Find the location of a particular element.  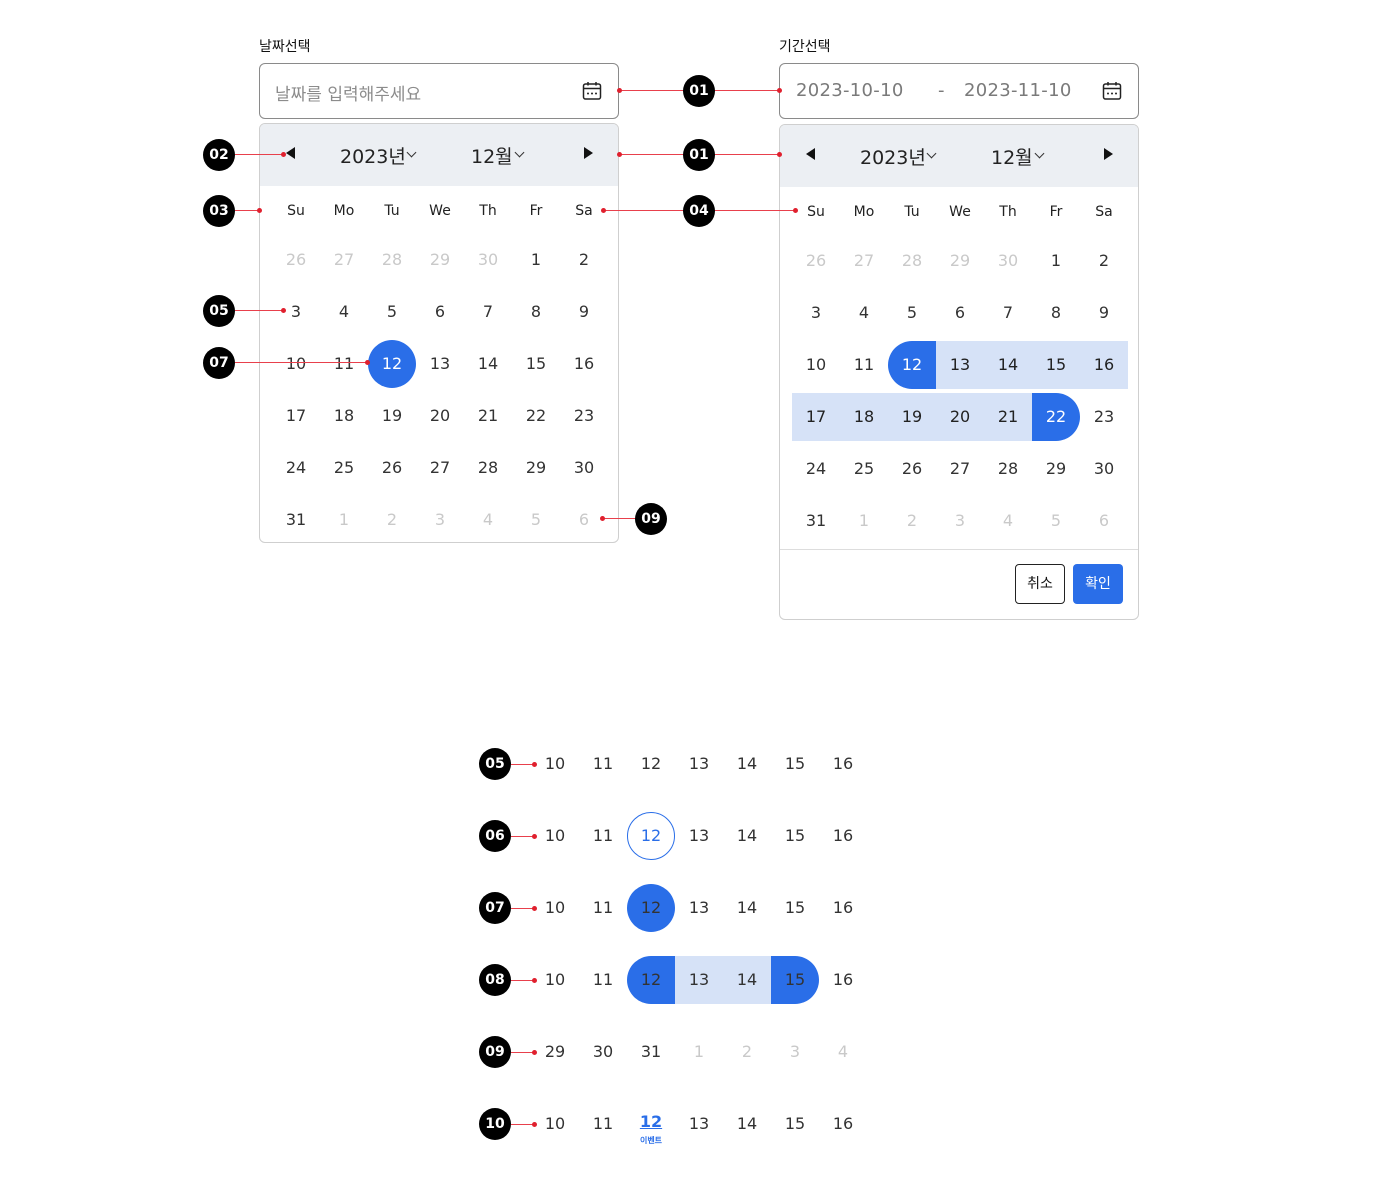

calendar-day: 15 is located at coordinates (536, 364).